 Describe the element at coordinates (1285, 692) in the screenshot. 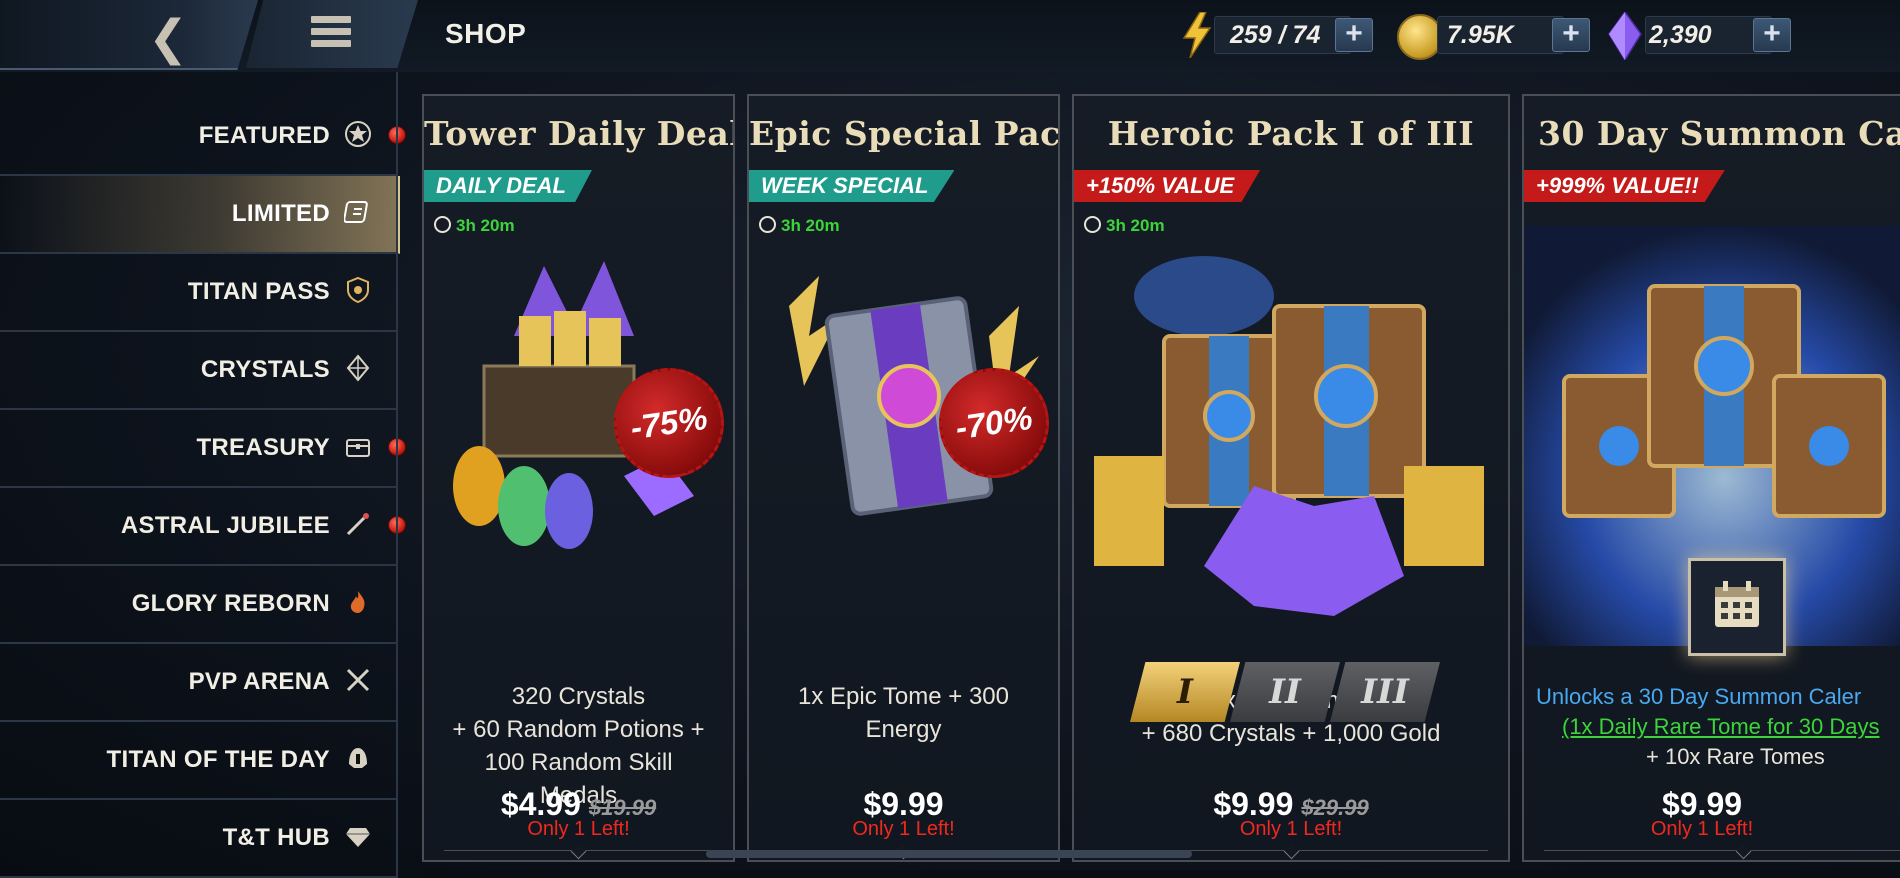

I see `tier-button-2: II` at that location.